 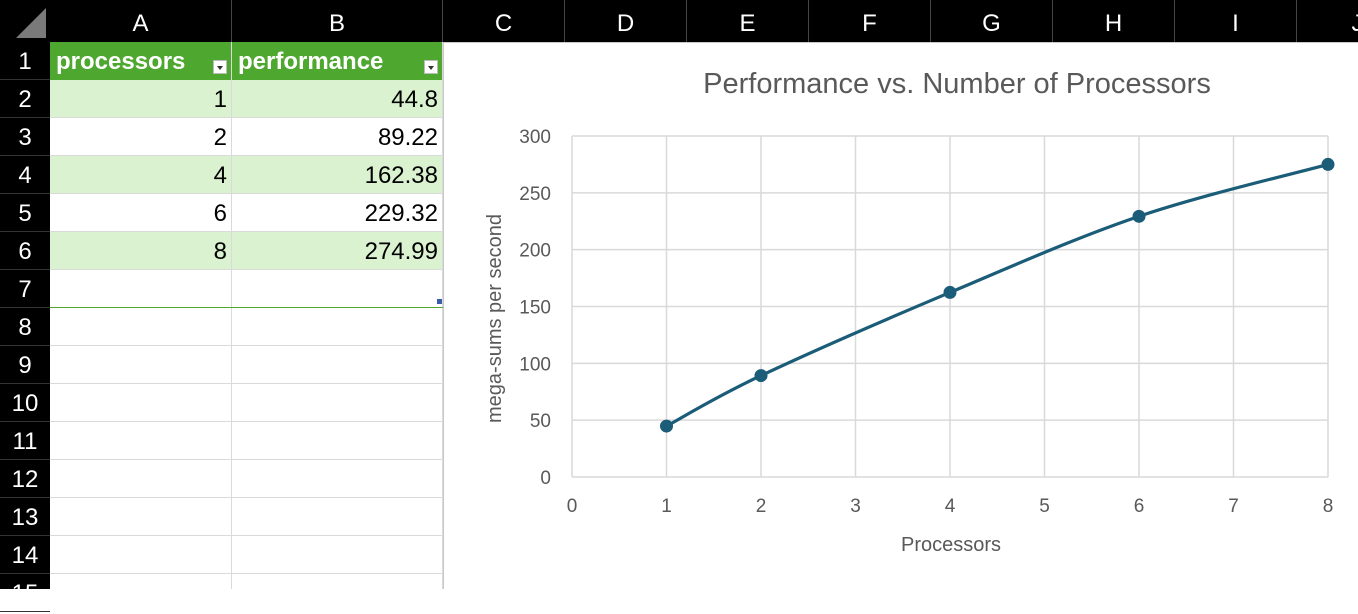 I want to click on table-header-processors: processors, so click(x=140, y=61).